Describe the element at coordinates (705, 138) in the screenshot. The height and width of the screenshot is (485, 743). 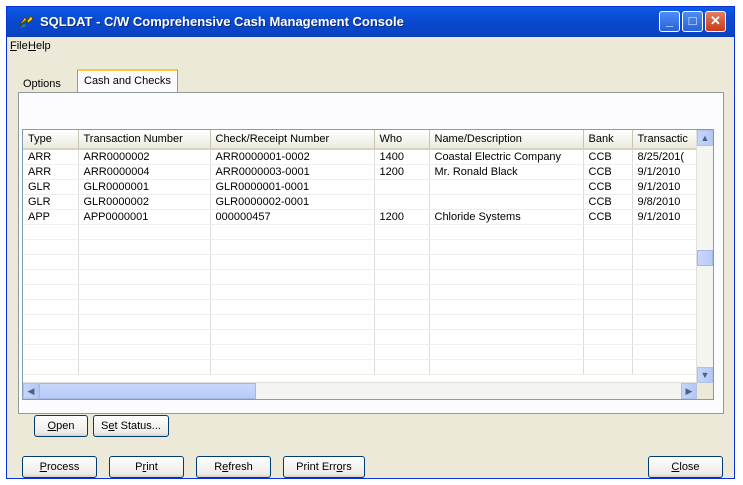
I see `scroll-up-icon: ▲` at that location.